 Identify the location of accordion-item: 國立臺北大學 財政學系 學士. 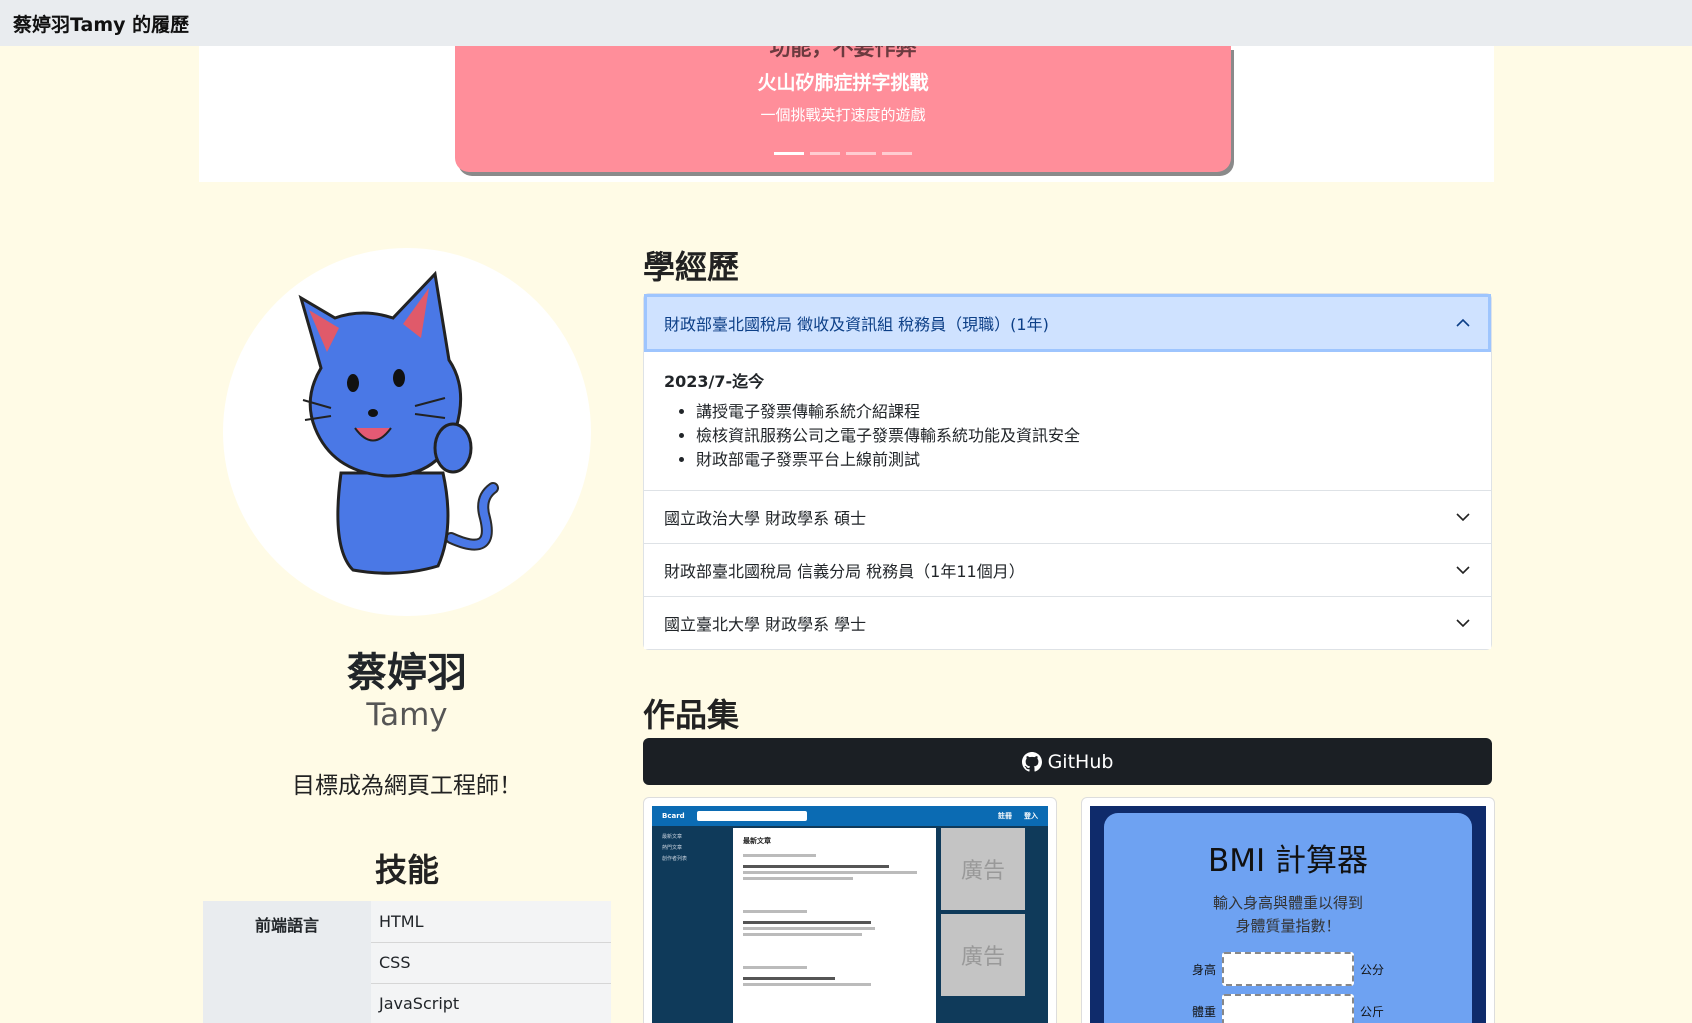
(1067, 623).